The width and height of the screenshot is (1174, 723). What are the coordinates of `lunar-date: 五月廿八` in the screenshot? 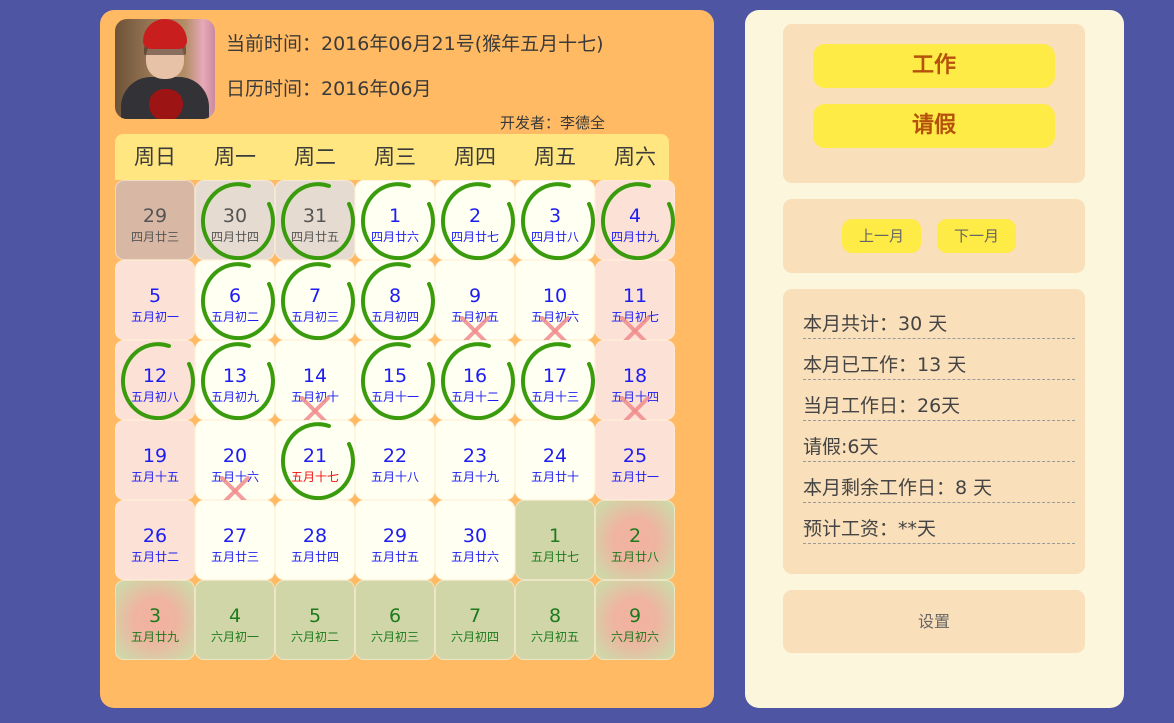 It's located at (634, 557).